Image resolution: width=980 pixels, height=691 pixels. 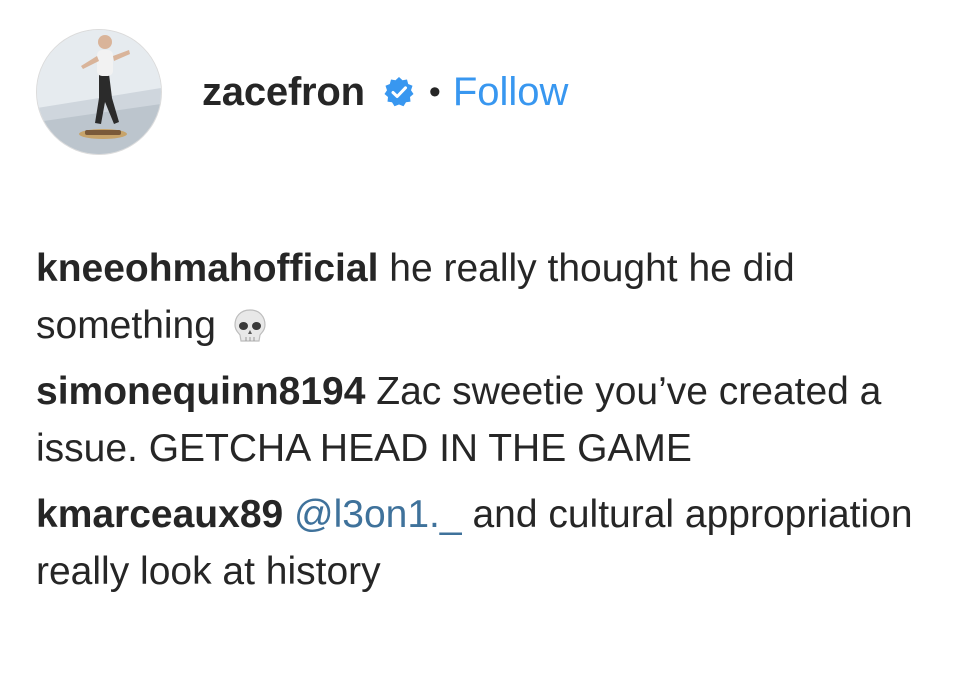 I want to click on profile-avatar, so click(x=99, y=92).